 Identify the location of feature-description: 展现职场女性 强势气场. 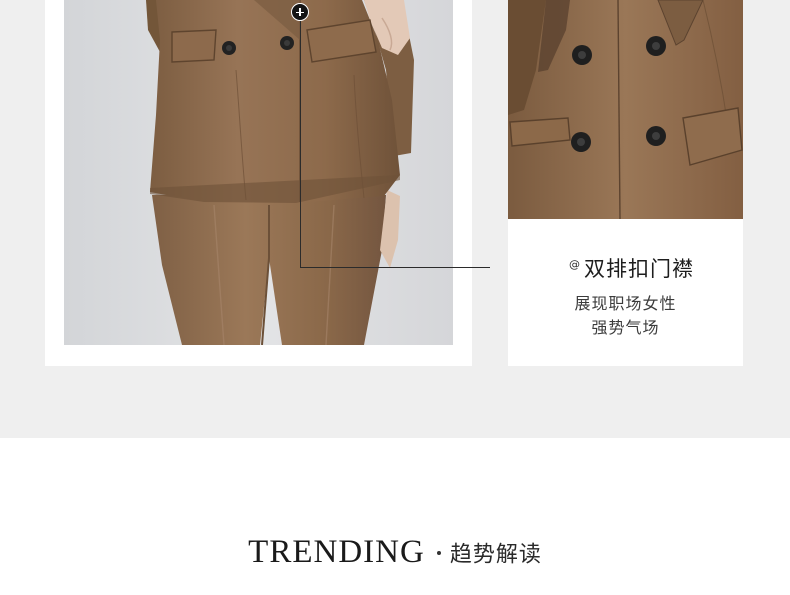
(625, 316).